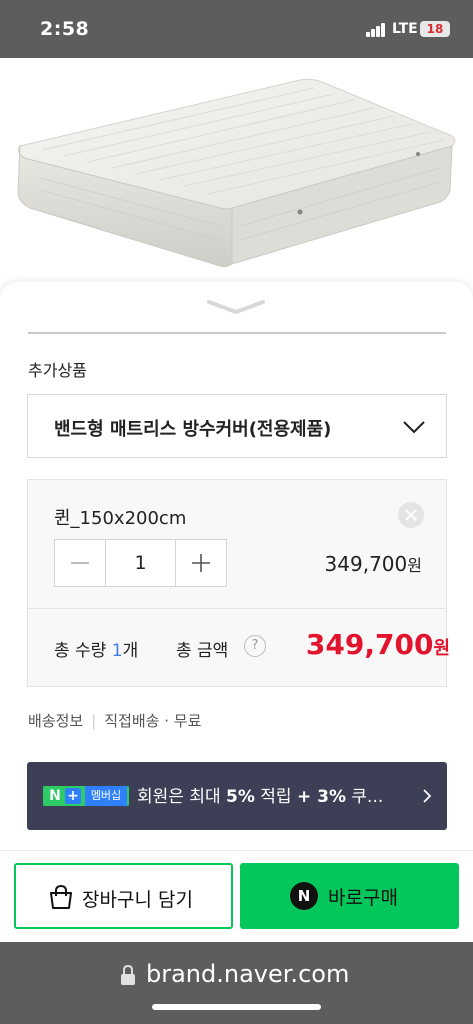  I want to click on option-divider, so click(237, 608).